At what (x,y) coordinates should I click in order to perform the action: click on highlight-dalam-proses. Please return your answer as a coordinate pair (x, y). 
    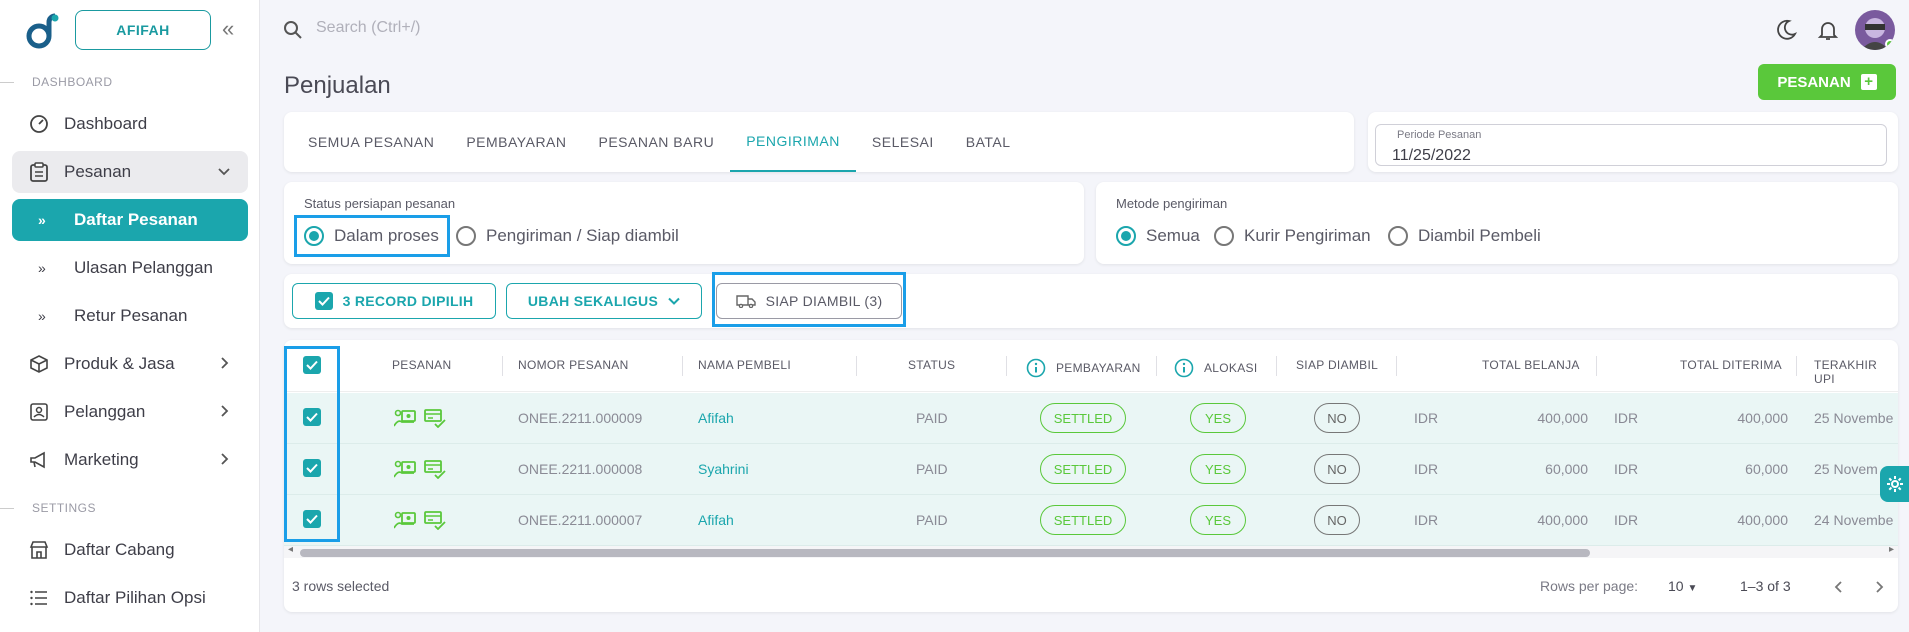
    Looking at the image, I should click on (372, 236).